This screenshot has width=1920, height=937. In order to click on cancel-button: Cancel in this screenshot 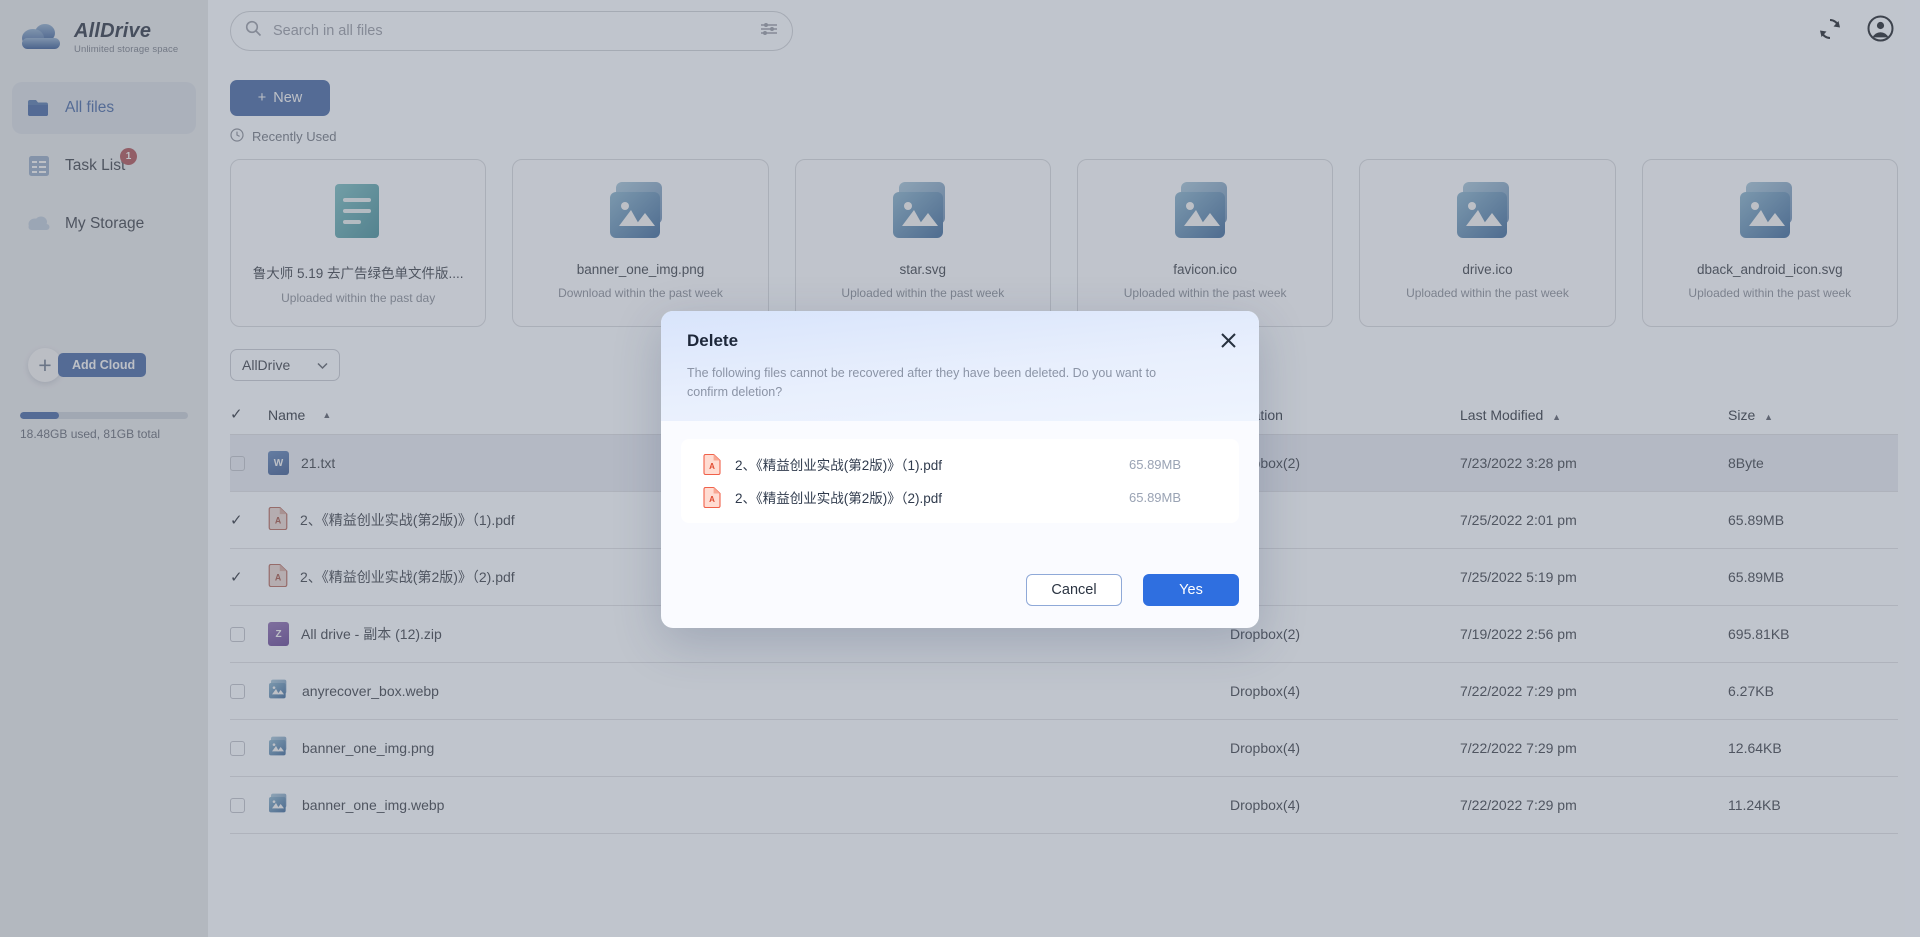, I will do `click(1074, 590)`.